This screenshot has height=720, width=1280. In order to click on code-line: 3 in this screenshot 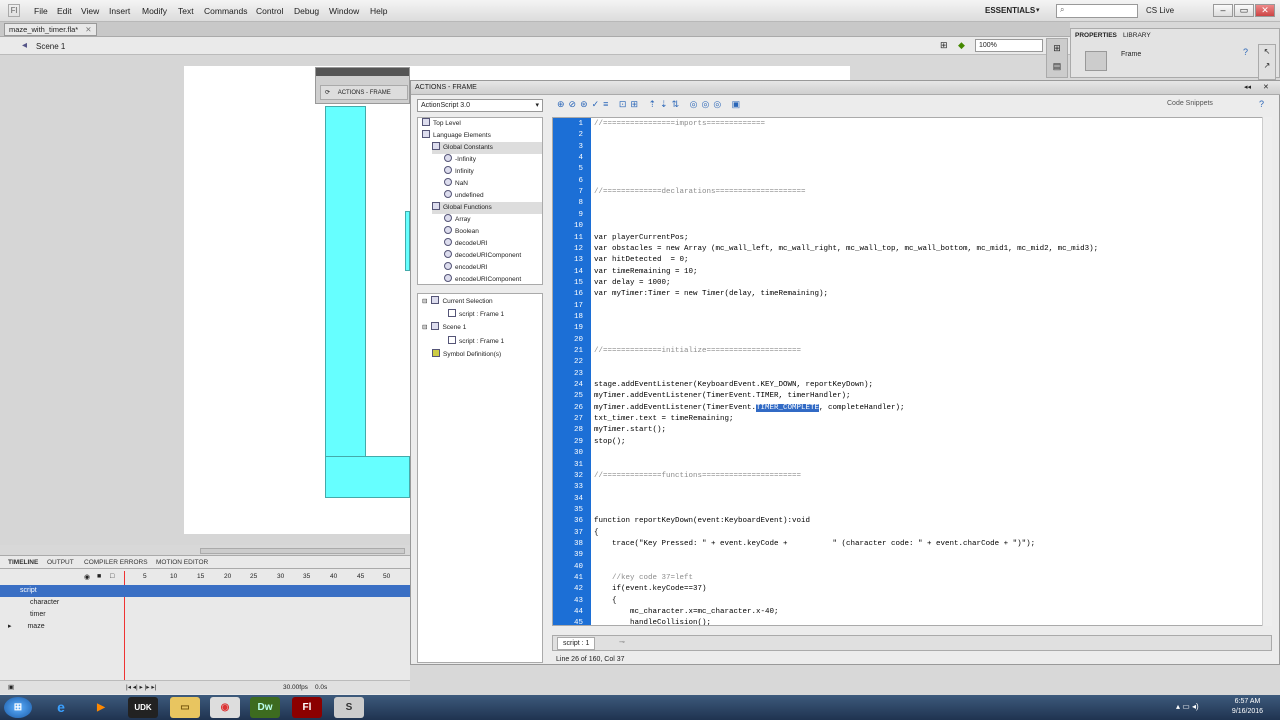, I will do `click(912, 147)`.